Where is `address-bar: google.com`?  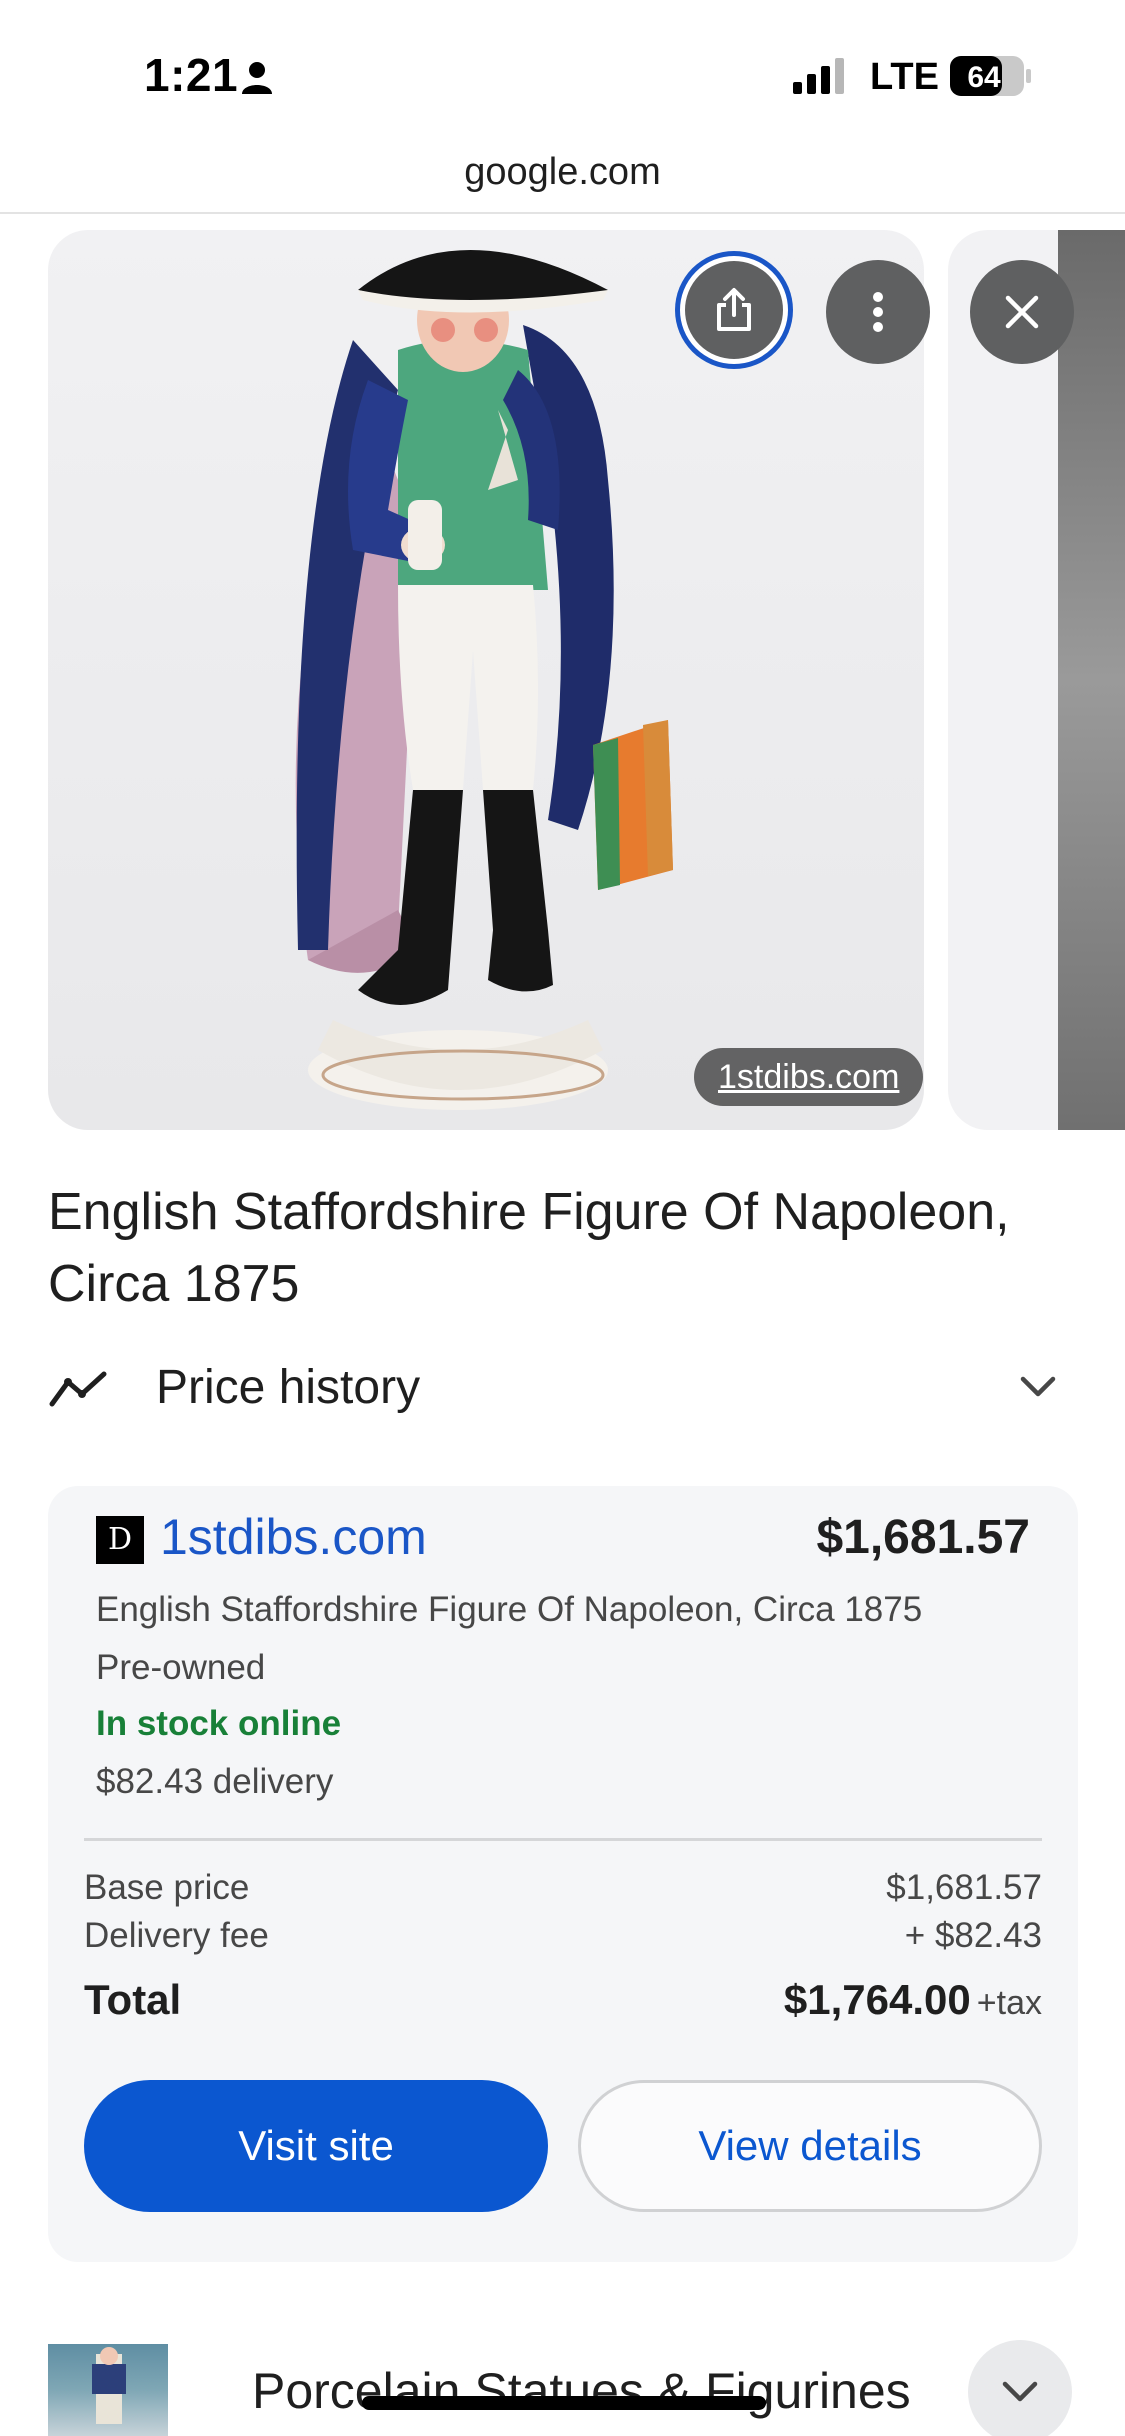 address-bar: google.com is located at coordinates (562, 177).